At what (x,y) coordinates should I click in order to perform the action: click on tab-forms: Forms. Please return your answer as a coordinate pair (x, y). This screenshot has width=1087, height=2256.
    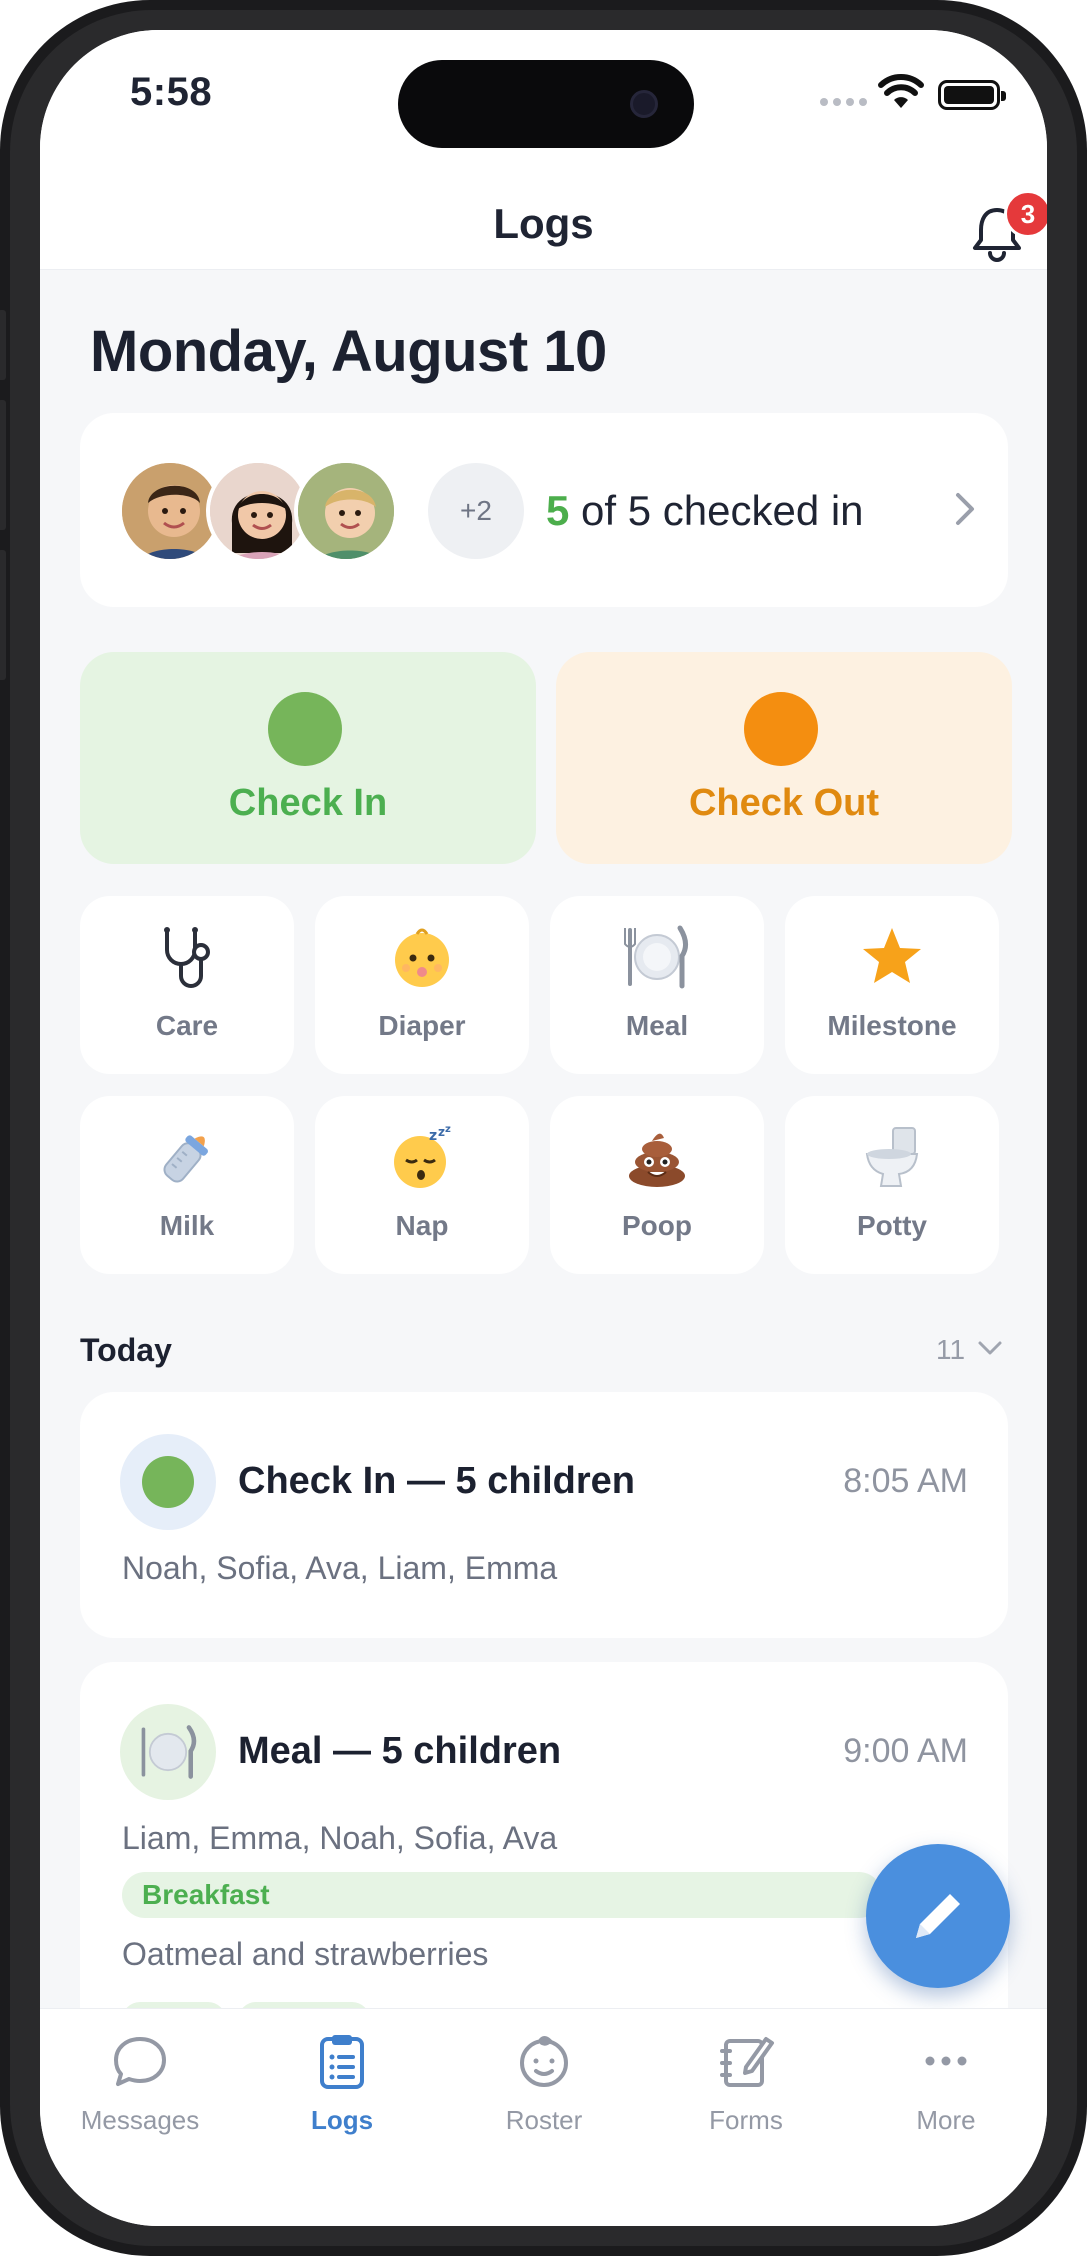
    Looking at the image, I should click on (746, 2089).